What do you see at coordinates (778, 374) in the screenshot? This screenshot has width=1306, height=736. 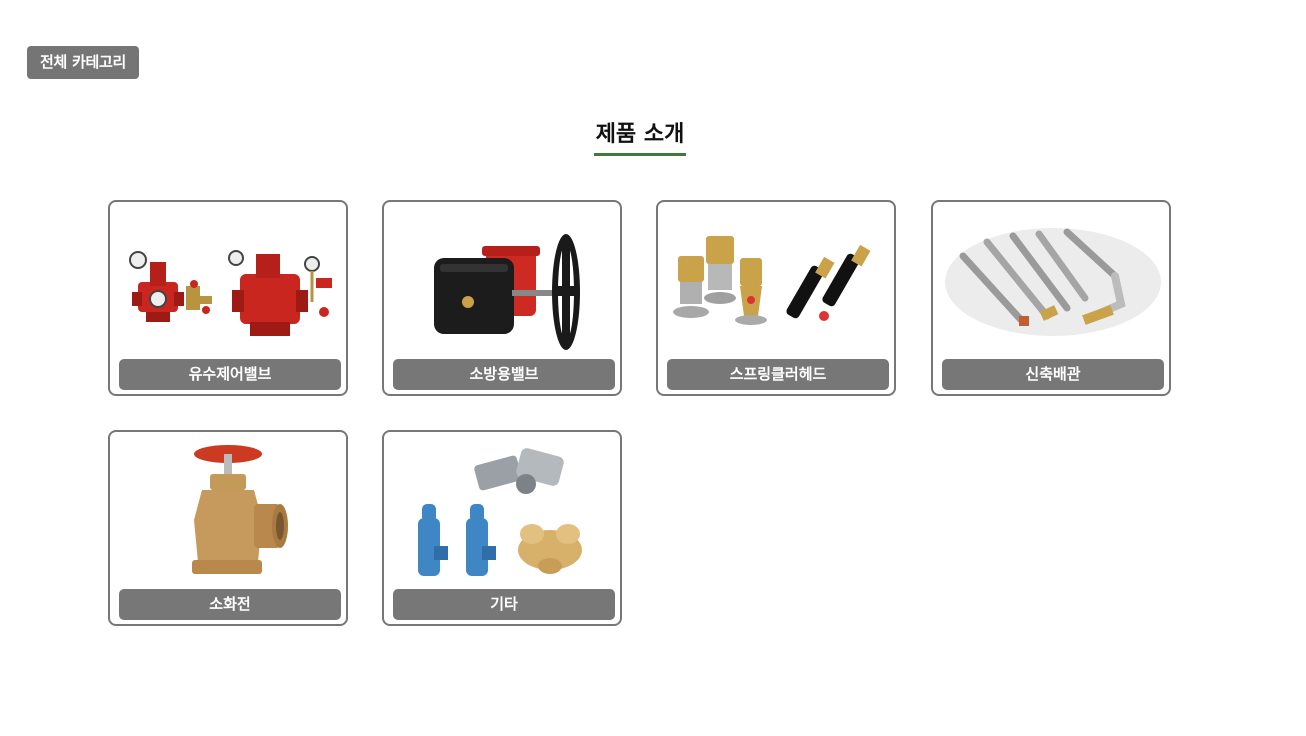 I see `product-label: 스프링클러헤드` at bounding box center [778, 374].